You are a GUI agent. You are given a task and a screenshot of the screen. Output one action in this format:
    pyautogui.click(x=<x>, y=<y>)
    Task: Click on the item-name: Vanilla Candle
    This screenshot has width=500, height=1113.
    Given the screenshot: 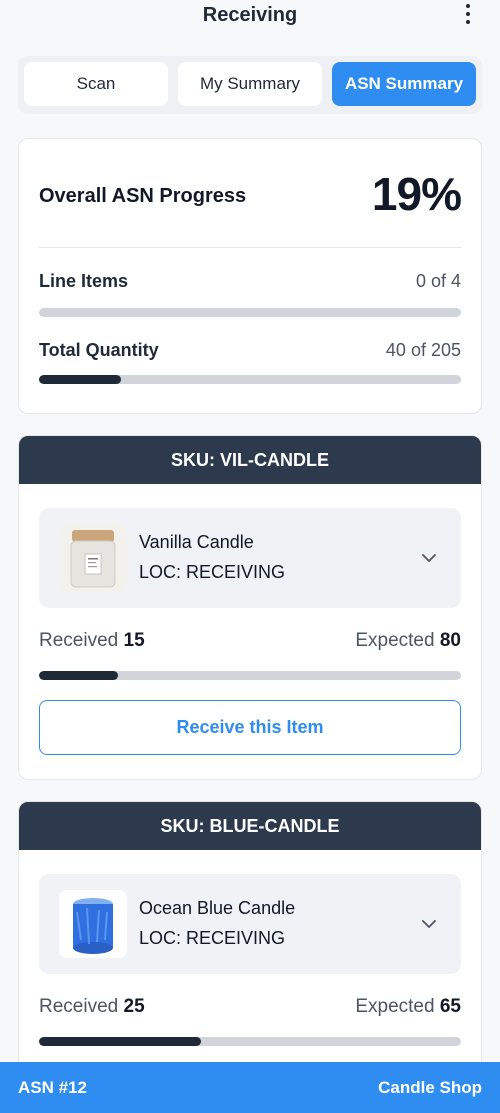 What is the action you would take?
    pyautogui.click(x=196, y=542)
    